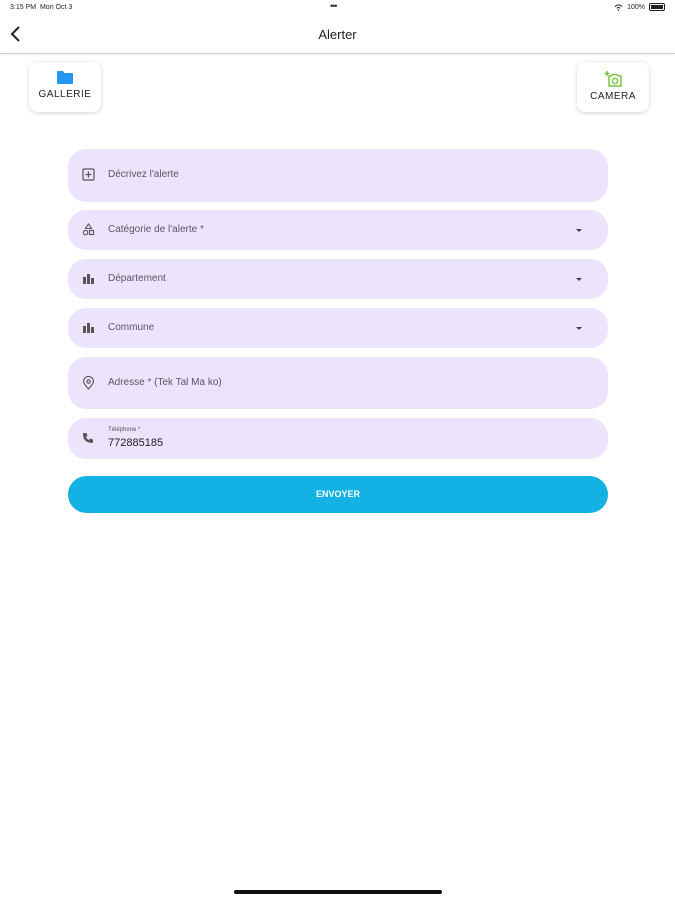 Image resolution: width=675 pixels, height=900 pixels. Describe the element at coordinates (131, 327) in the screenshot. I see `commune-placeholder: Commune` at that location.